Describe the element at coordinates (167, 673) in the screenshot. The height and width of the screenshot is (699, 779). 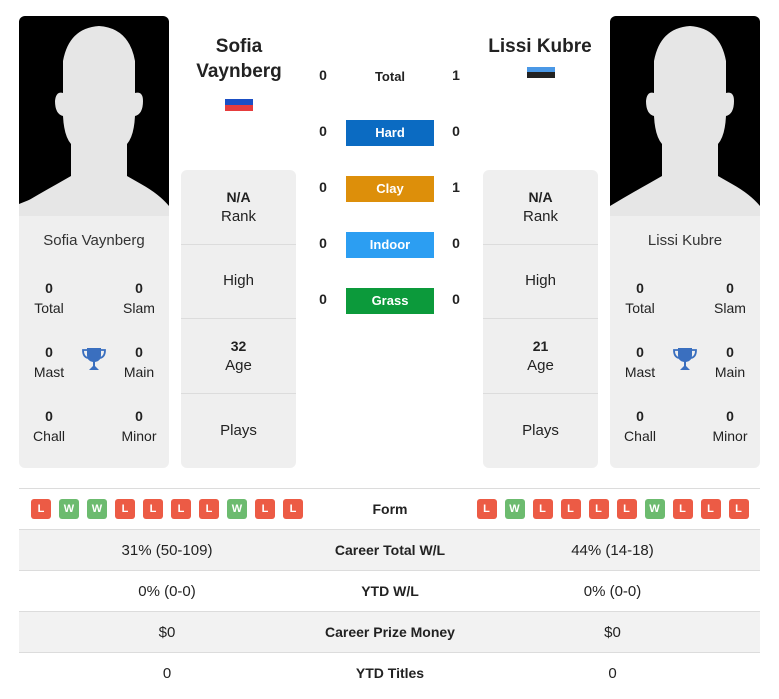
I see `player1-ytd-titles: 0` at that location.